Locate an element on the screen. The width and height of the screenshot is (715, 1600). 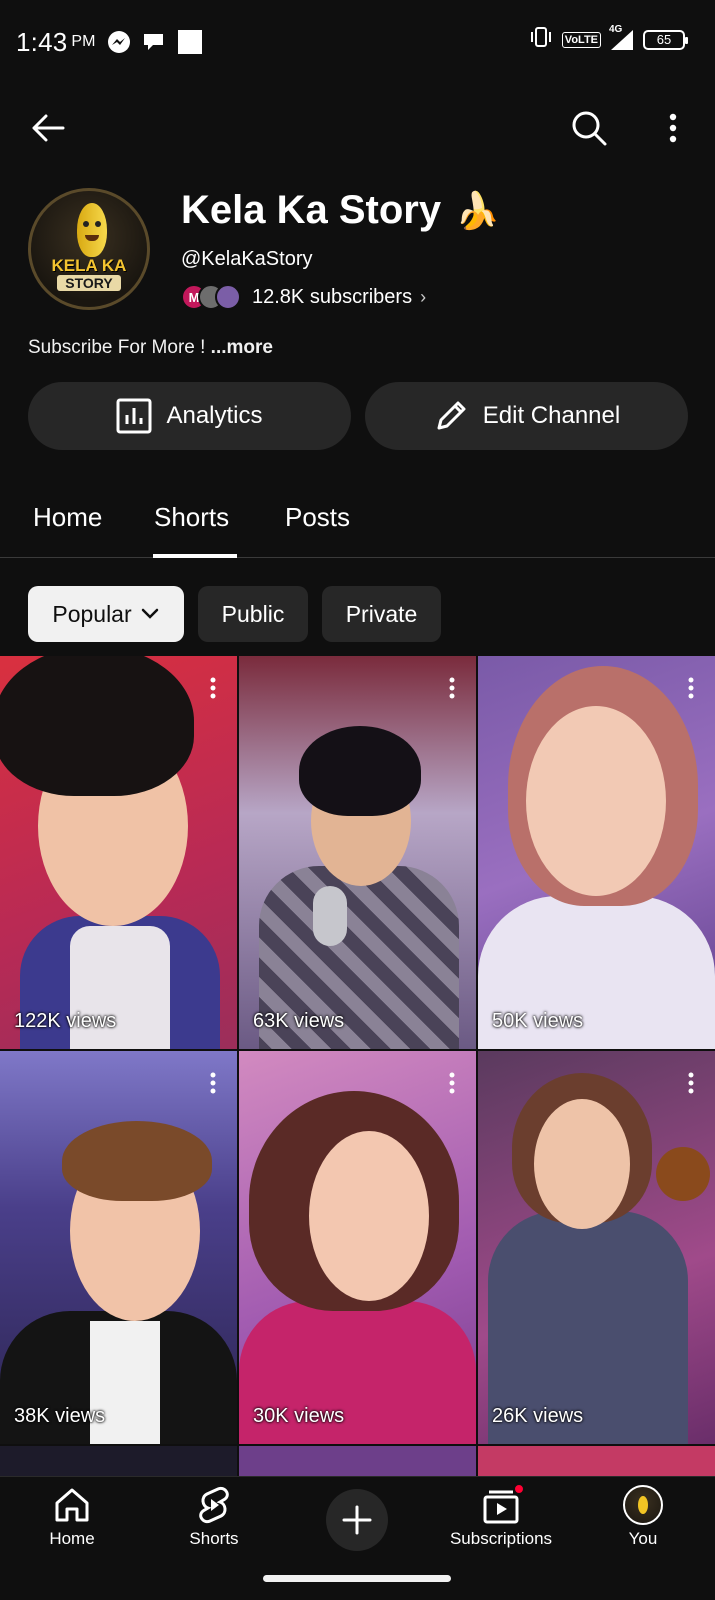
plus-icon is located at coordinates (357, 1520).